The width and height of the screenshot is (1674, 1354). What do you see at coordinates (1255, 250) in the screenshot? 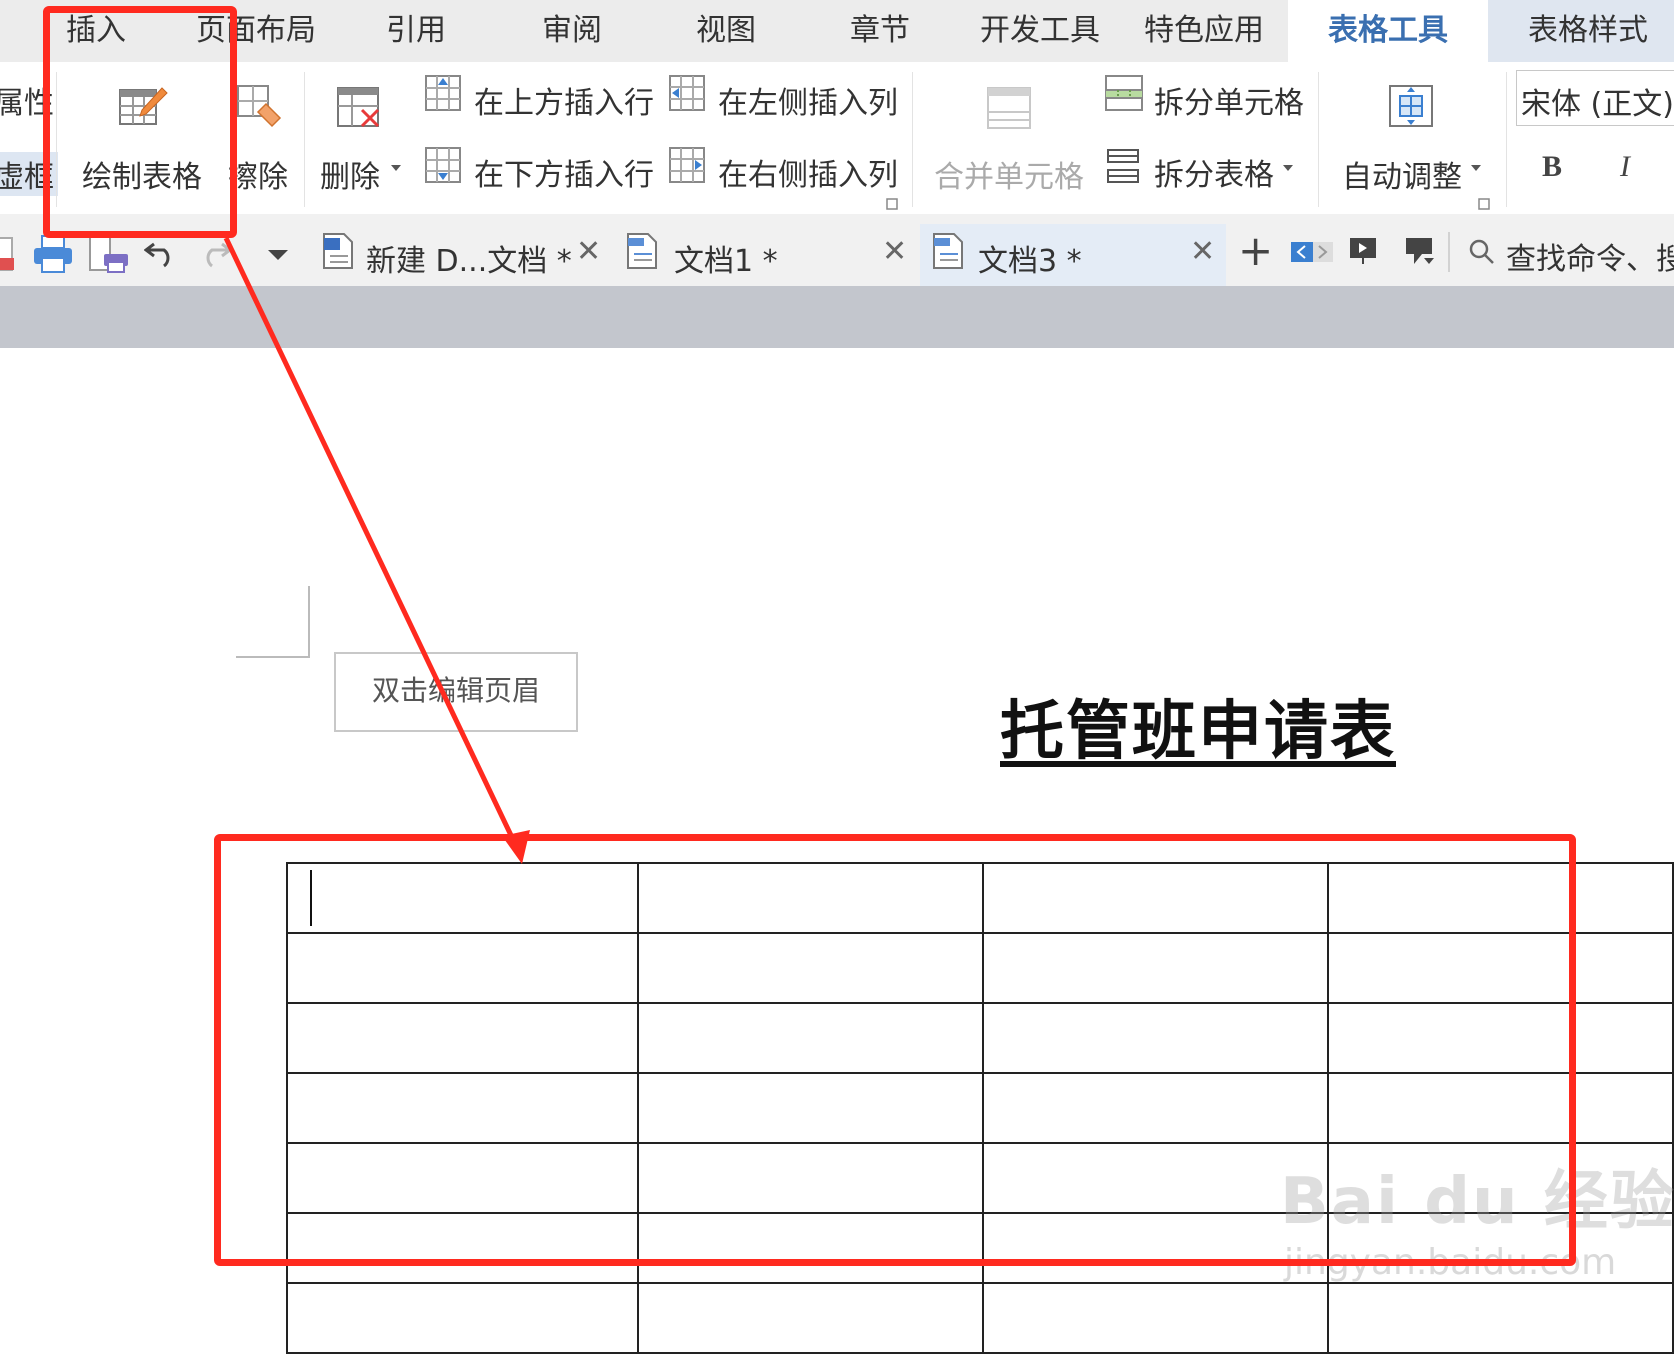
I see `new-tab-plus-icon: +` at bounding box center [1255, 250].